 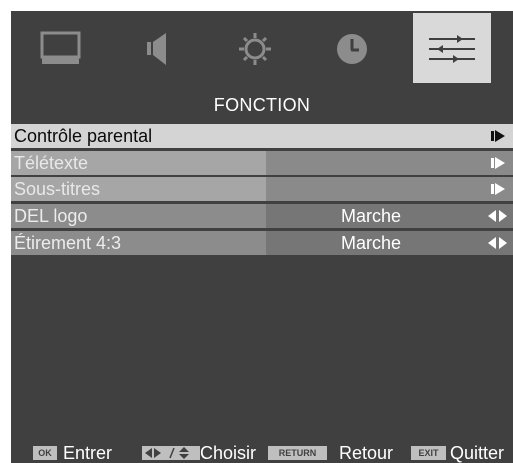 I want to click on menu-item-label: DEL logo, so click(x=138, y=216).